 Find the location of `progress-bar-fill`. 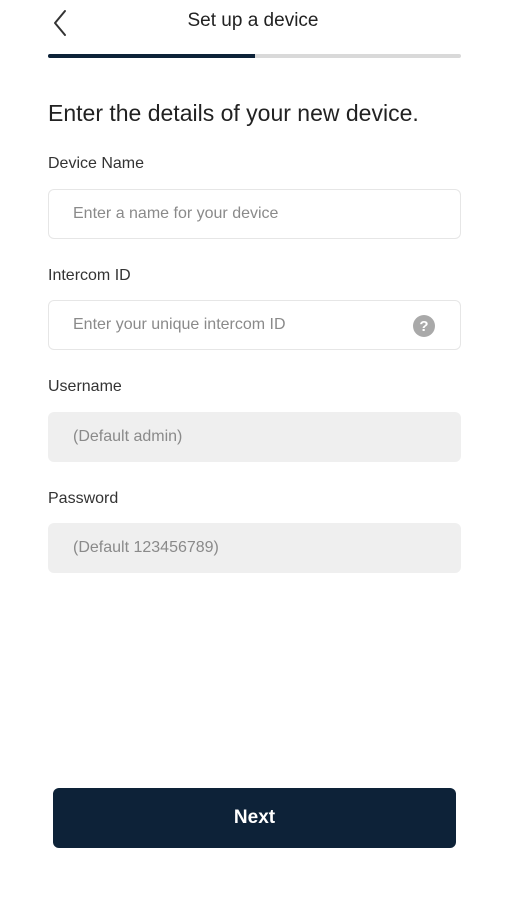

progress-bar-fill is located at coordinates (151, 56).